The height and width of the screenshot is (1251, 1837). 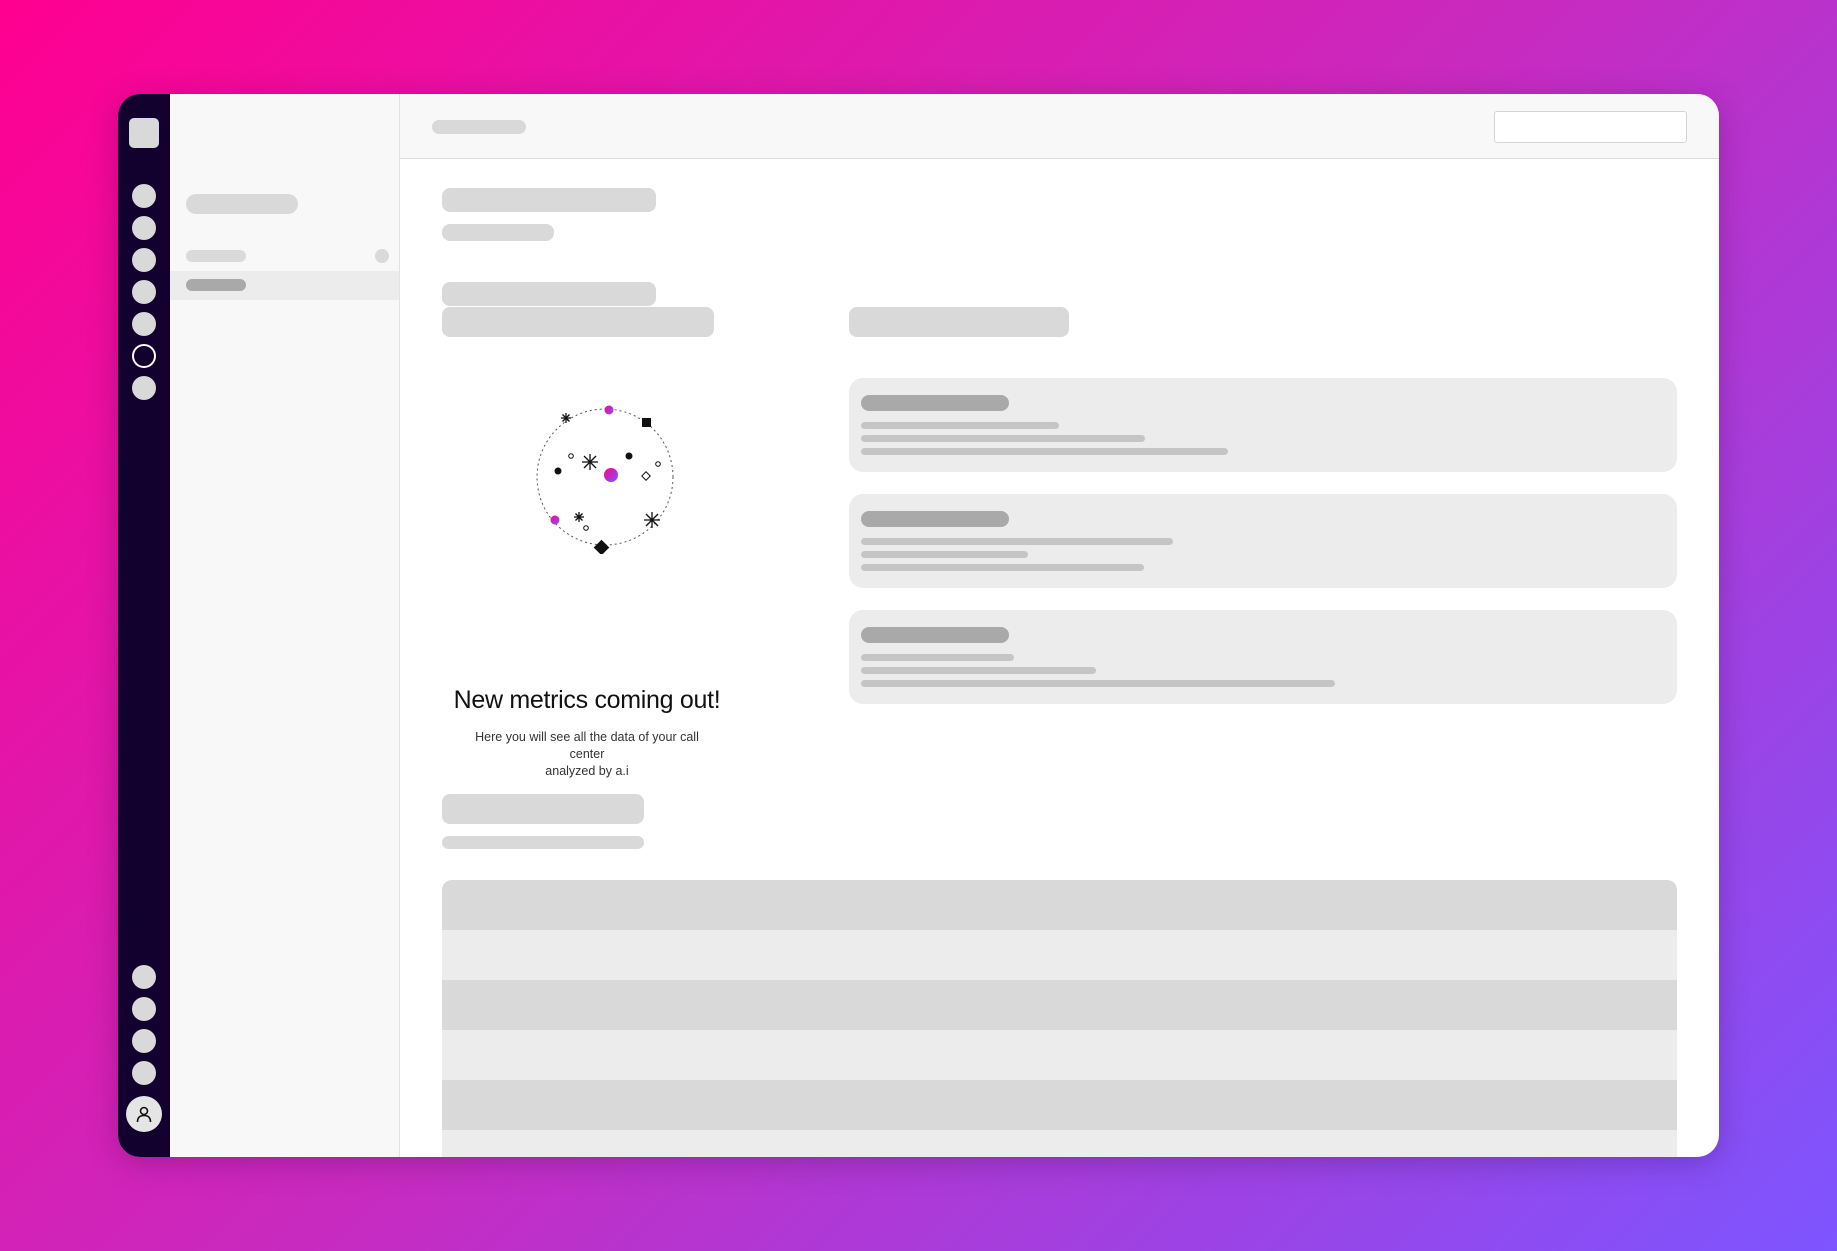 What do you see at coordinates (144, 625) in the screenshot?
I see `icon-rail` at bounding box center [144, 625].